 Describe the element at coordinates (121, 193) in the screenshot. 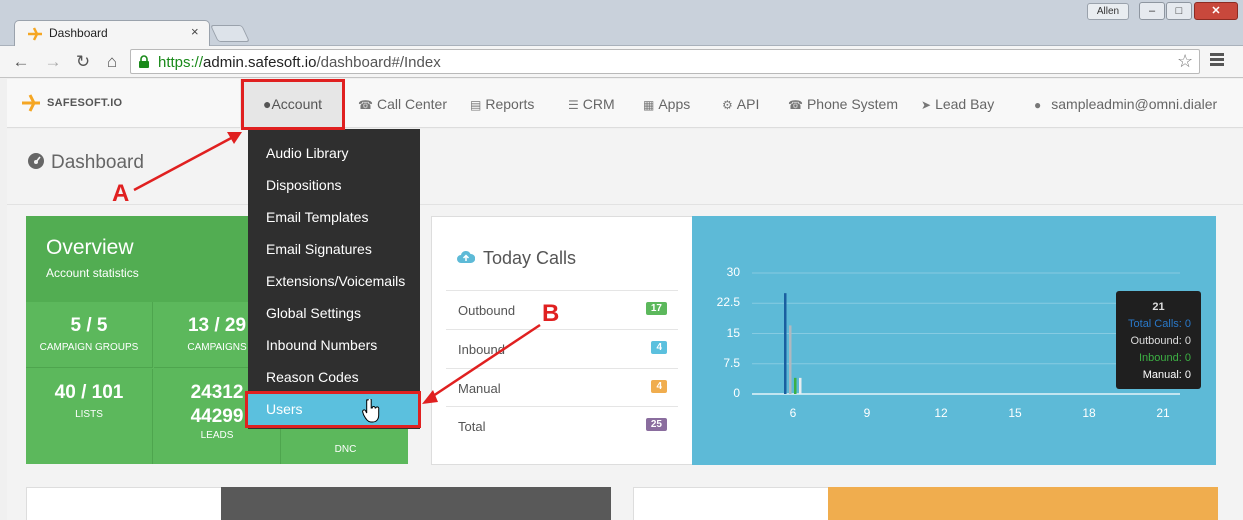

I see `annotation-label-a: A` at that location.